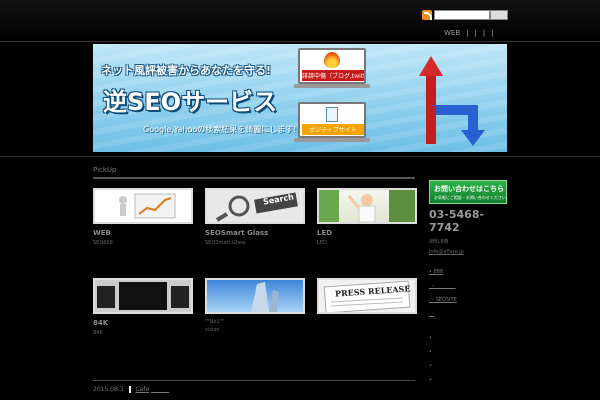  I want to click on laptop-positive-sites: ポジティブサイト, so click(332, 122).